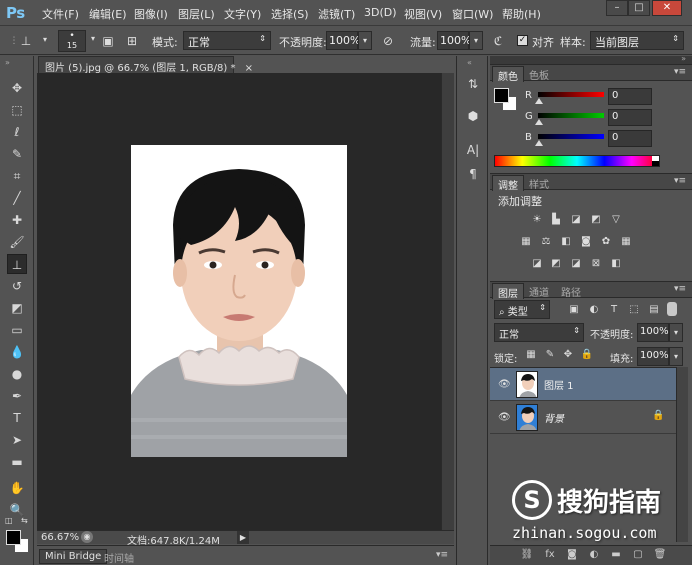 This screenshot has height=565, width=692. I want to click on character-panel-icon: A|, so click(473, 150).